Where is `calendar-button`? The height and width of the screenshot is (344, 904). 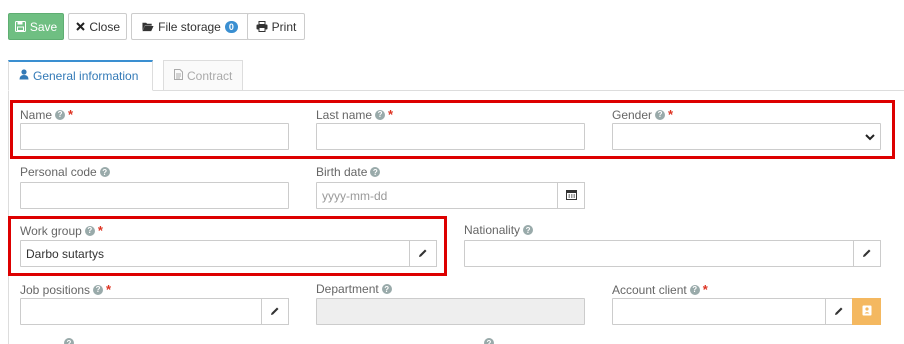 calendar-button is located at coordinates (571, 195).